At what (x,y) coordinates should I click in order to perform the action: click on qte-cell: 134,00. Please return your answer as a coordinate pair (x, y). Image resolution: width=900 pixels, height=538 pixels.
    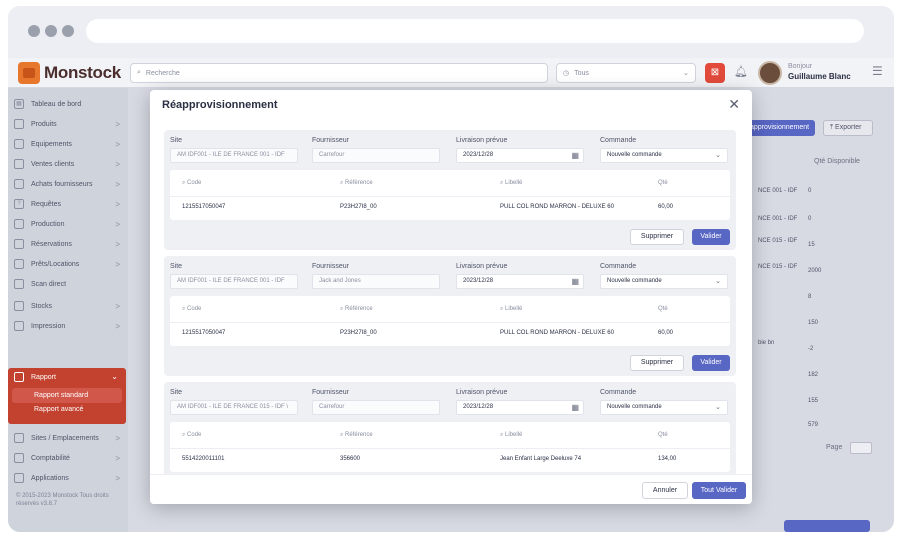
    Looking at the image, I should click on (667, 459).